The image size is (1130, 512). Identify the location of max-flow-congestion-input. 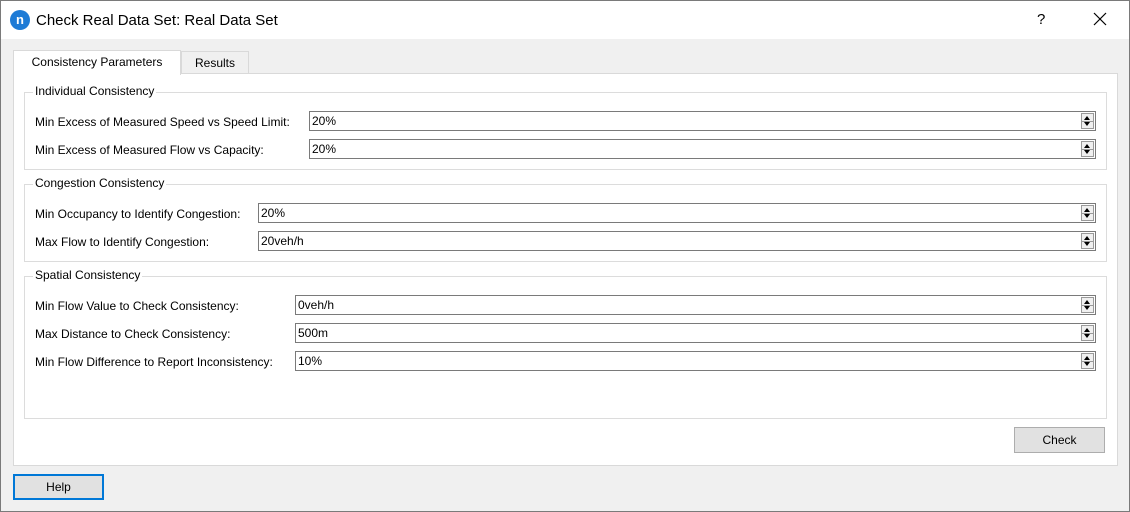
(667, 241).